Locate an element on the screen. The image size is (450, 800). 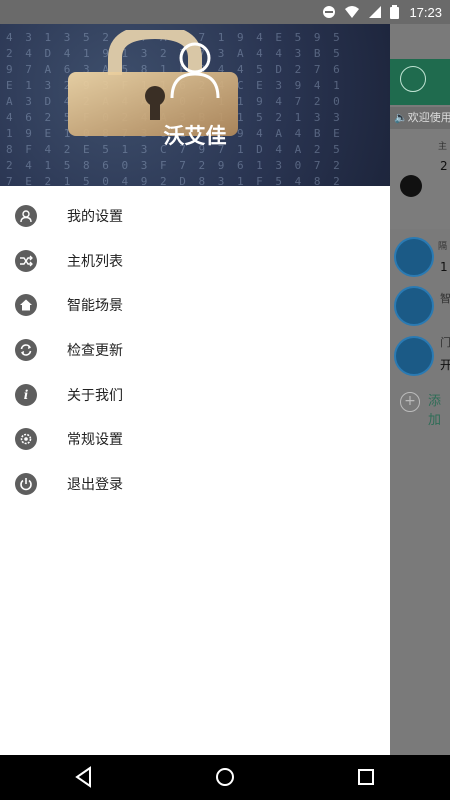
home-circle-icon is located at coordinates (225, 777).